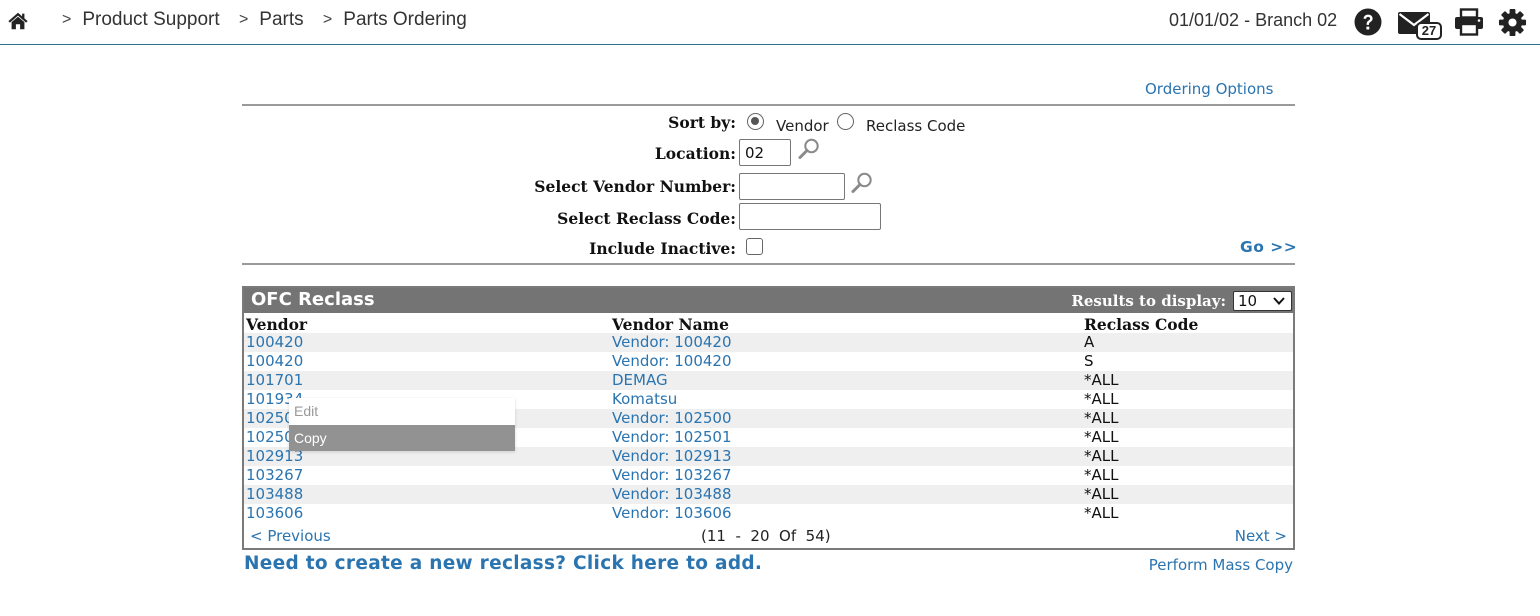  Describe the element at coordinates (768, 342) in the screenshot. I see `table-row: 100420 Vendor: 100420 A` at that location.